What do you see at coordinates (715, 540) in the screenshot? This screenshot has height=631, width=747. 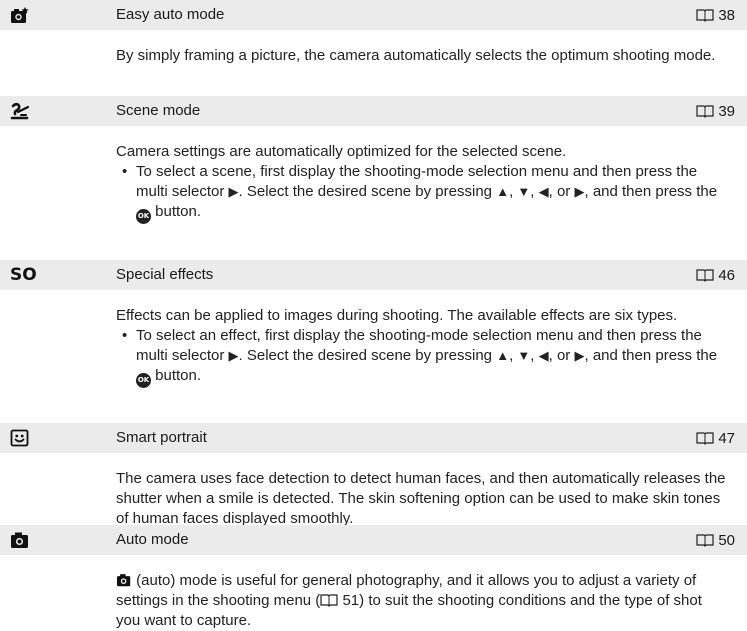 I see `page-reference: 50` at bounding box center [715, 540].